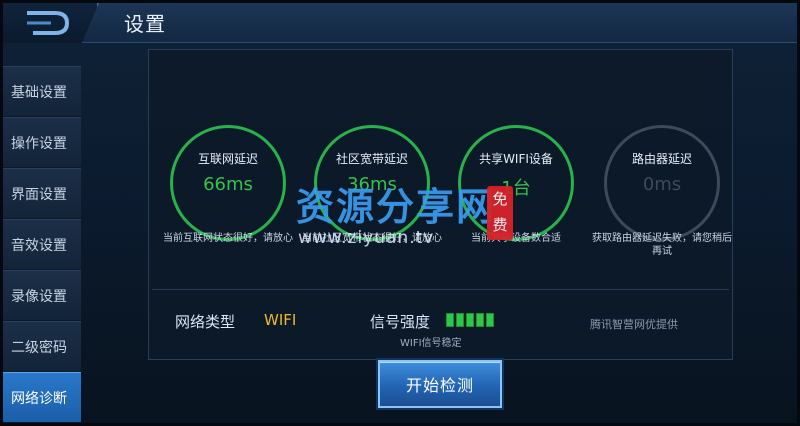 This screenshot has width=800, height=426. I want to click on sidebar-item-secondary-password: 二级密码, so click(42, 346).